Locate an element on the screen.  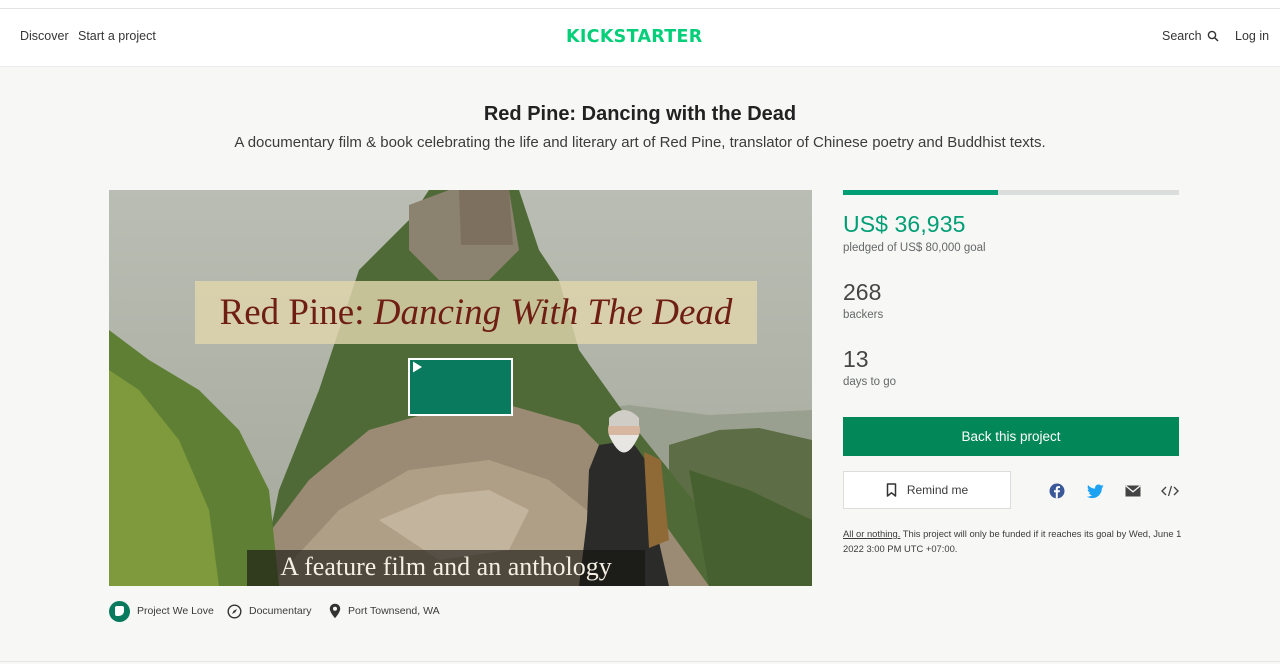
login-link: Log in is located at coordinates (1252, 36).